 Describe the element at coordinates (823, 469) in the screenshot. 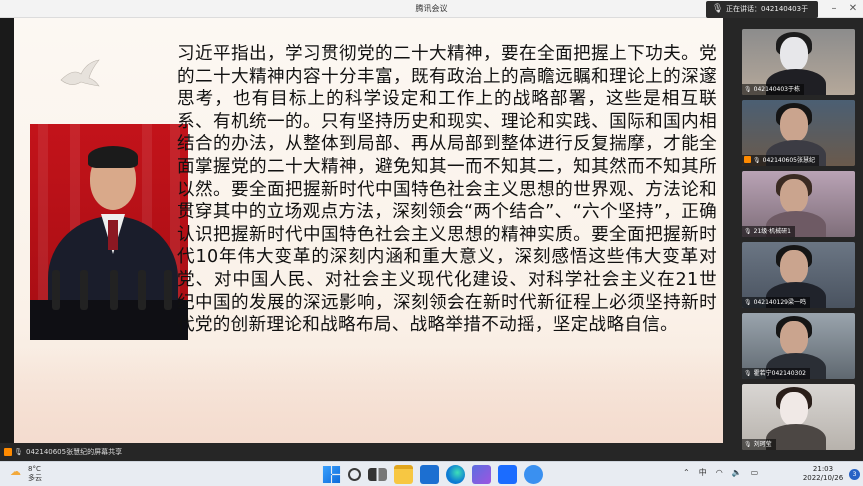

I see `clock-time: 21:03` at that location.